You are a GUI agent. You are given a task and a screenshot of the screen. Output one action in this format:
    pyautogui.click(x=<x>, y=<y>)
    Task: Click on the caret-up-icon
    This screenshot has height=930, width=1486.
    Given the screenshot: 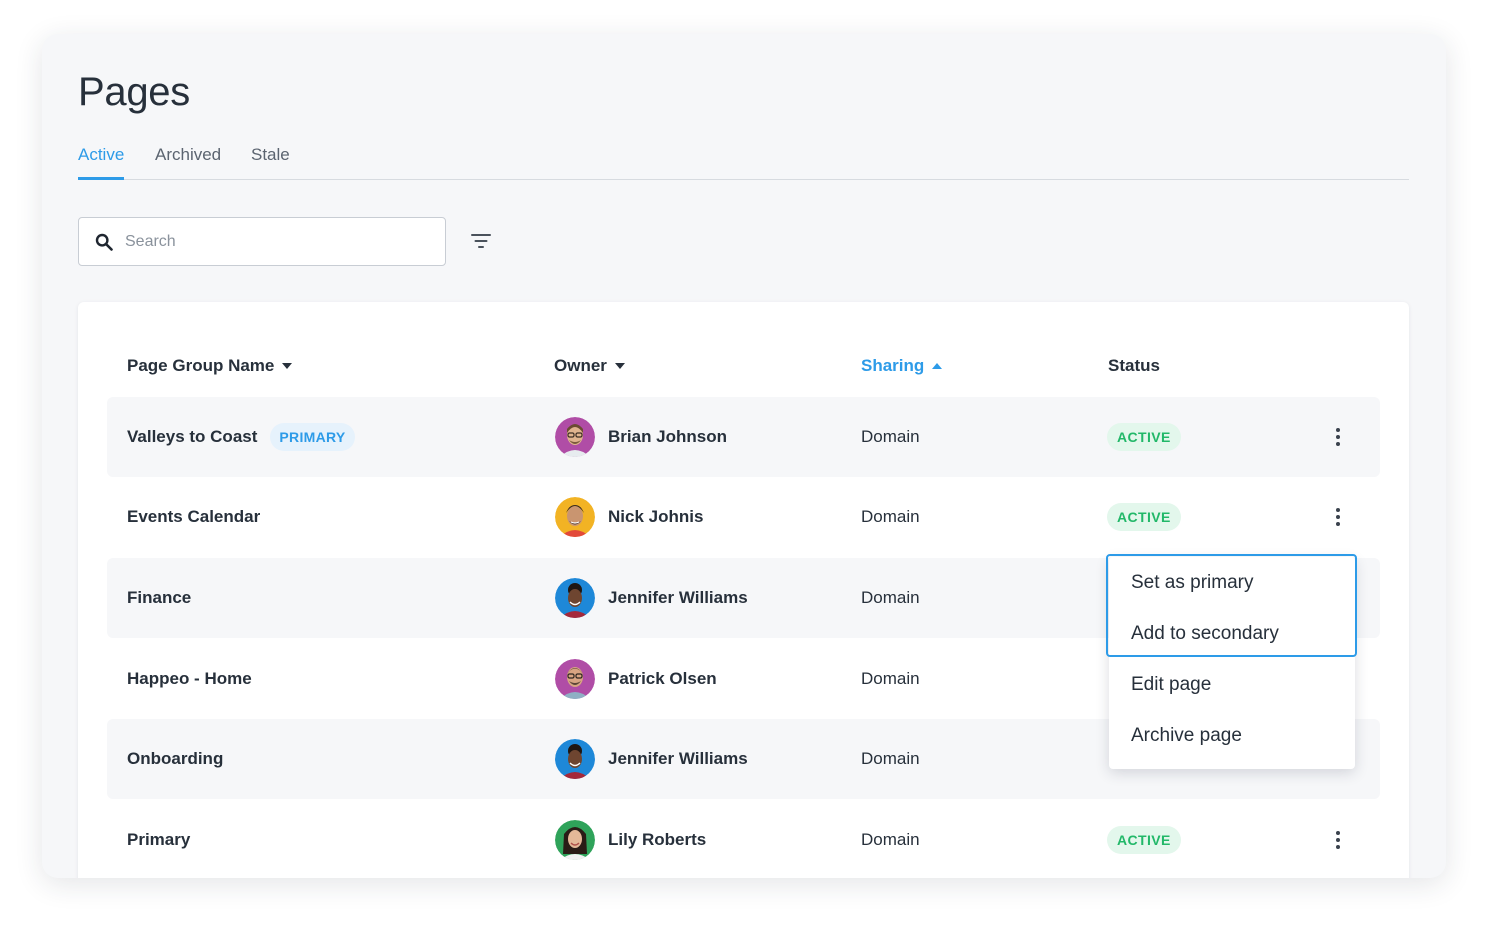 What is the action you would take?
    pyautogui.click(x=937, y=366)
    